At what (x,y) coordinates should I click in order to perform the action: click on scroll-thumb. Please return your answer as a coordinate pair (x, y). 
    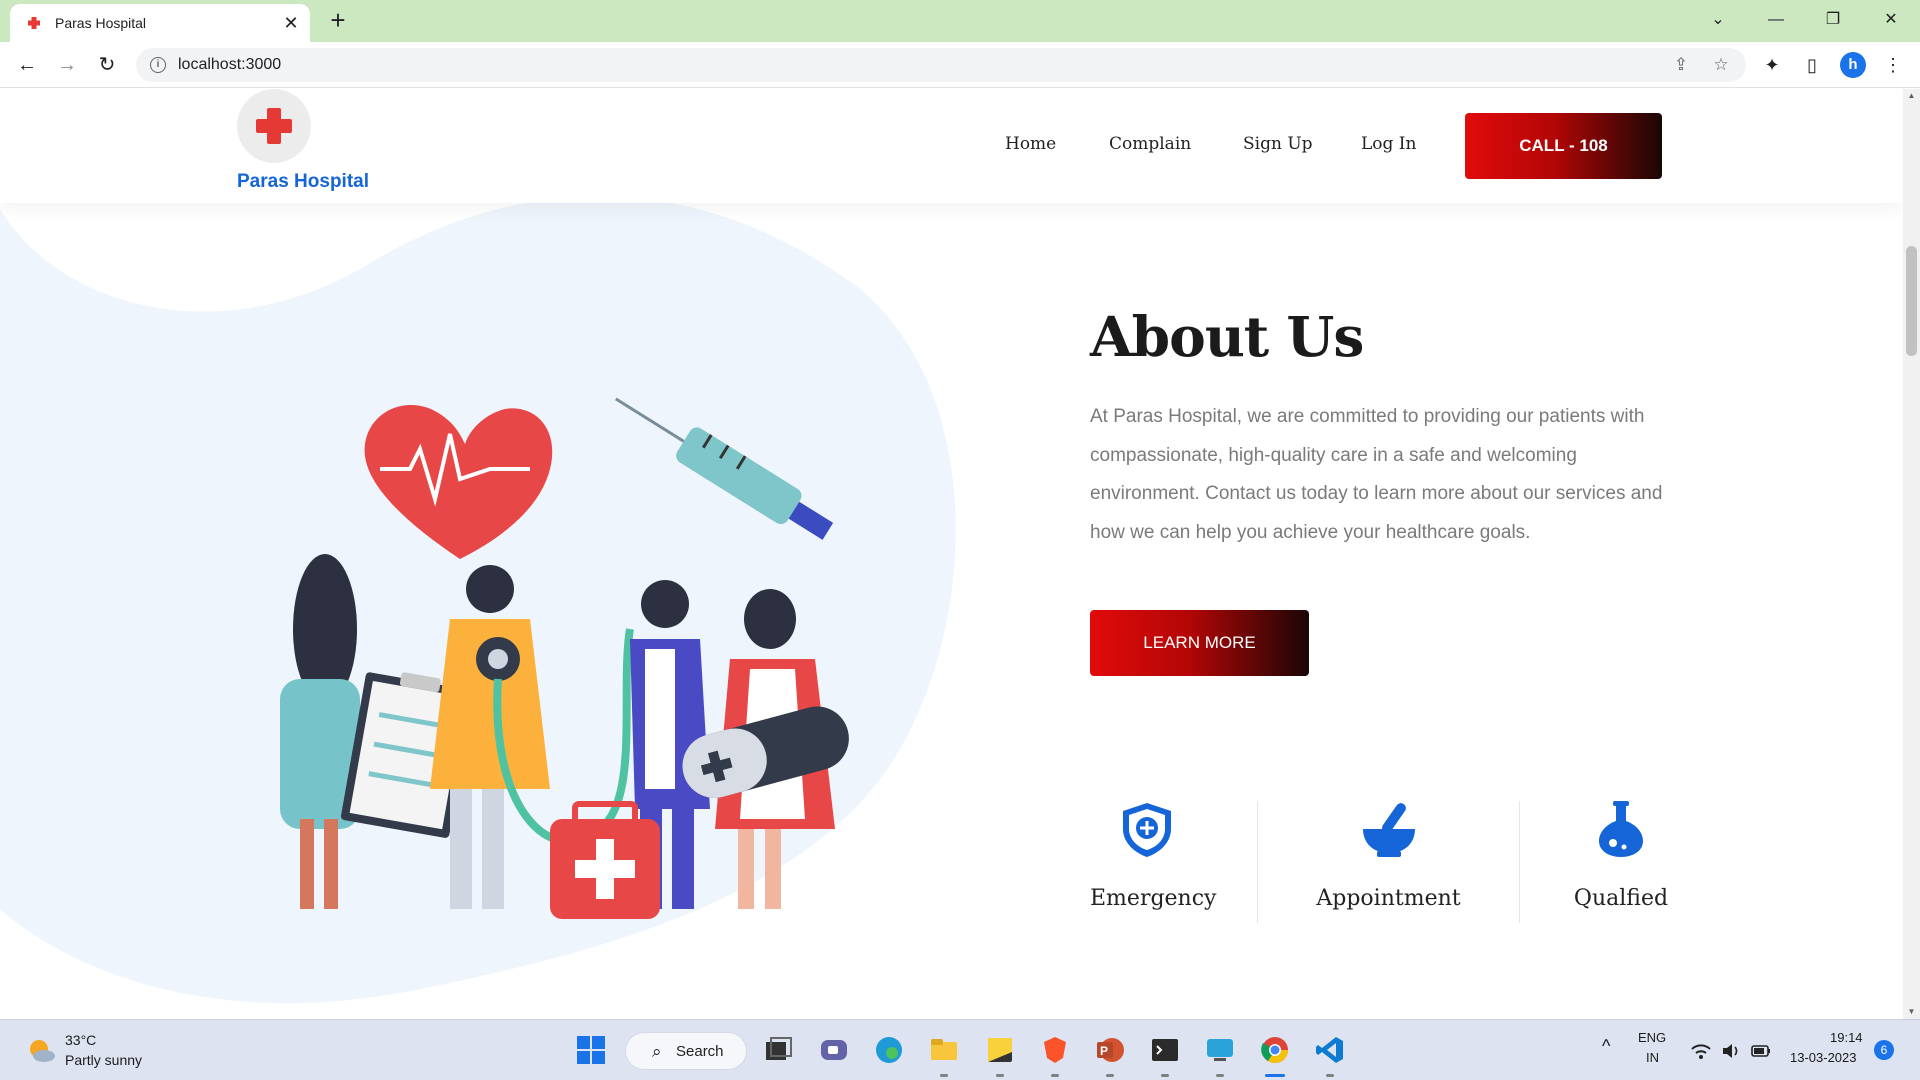
    Looking at the image, I should click on (1911, 301).